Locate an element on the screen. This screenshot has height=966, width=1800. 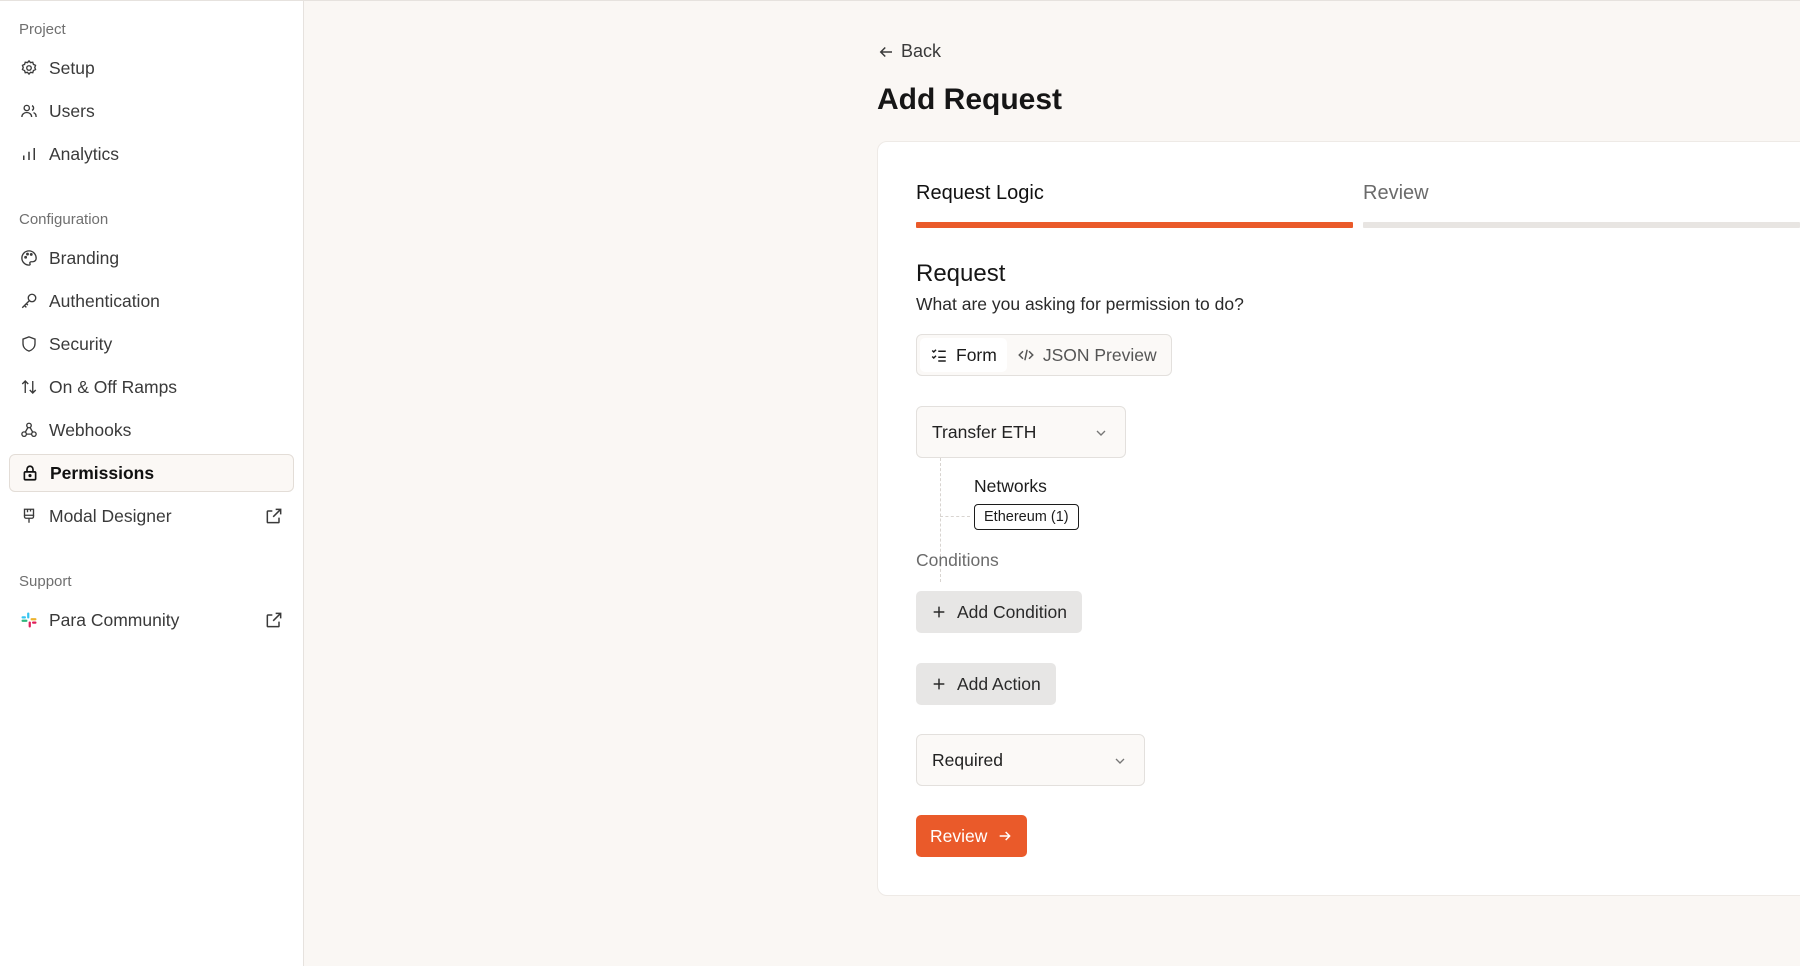
form-tab-label: Form is located at coordinates (976, 354).